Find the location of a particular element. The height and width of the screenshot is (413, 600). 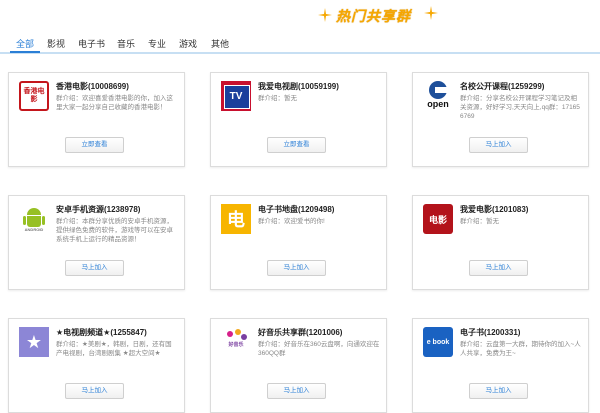

ebook-char-icon: 电 is located at coordinates (236, 219).